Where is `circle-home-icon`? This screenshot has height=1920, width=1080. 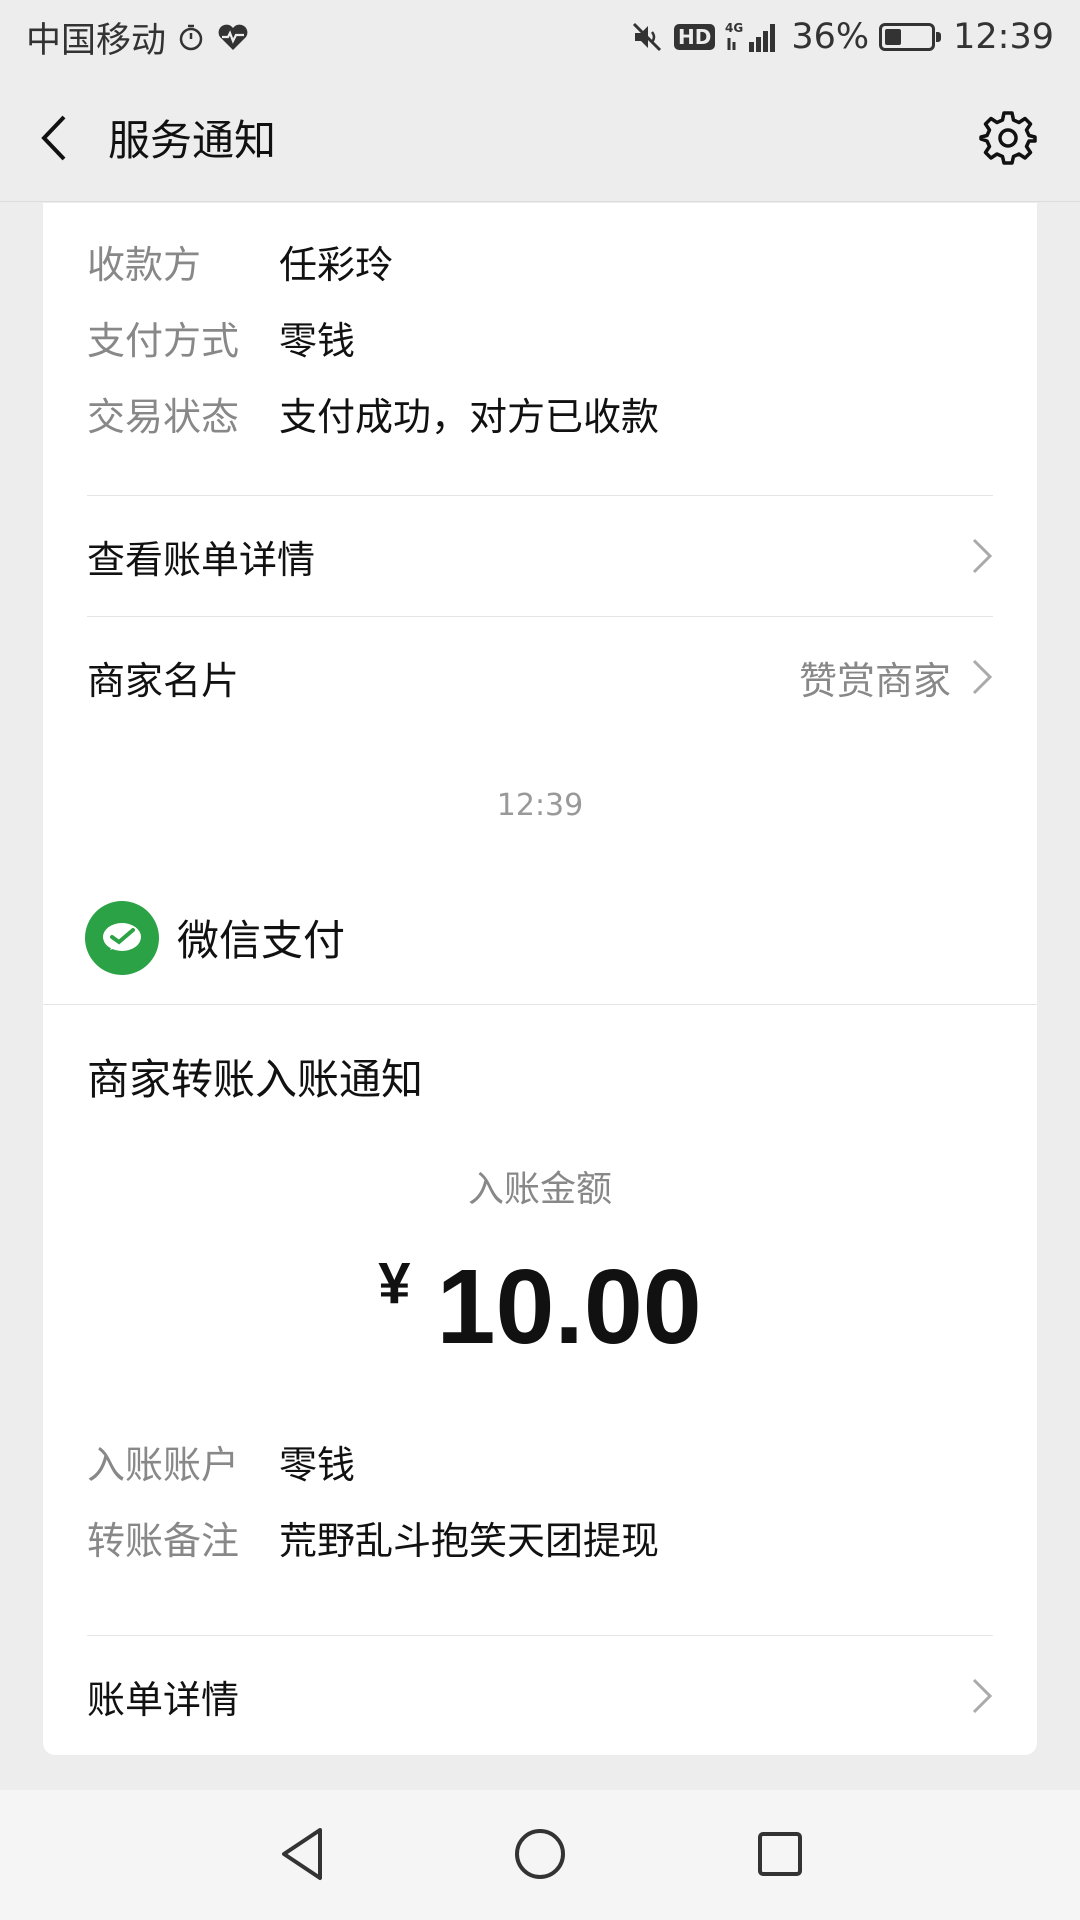
circle-home-icon is located at coordinates (540, 1854).